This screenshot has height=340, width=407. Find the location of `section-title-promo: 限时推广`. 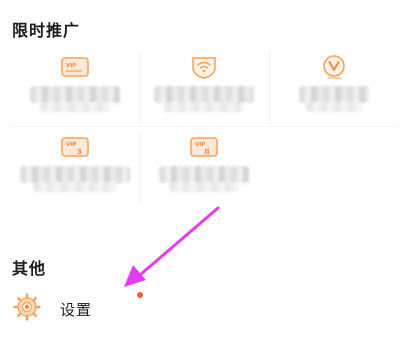

section-title-promo: 限时推广 is located at coordinates (46, 30).